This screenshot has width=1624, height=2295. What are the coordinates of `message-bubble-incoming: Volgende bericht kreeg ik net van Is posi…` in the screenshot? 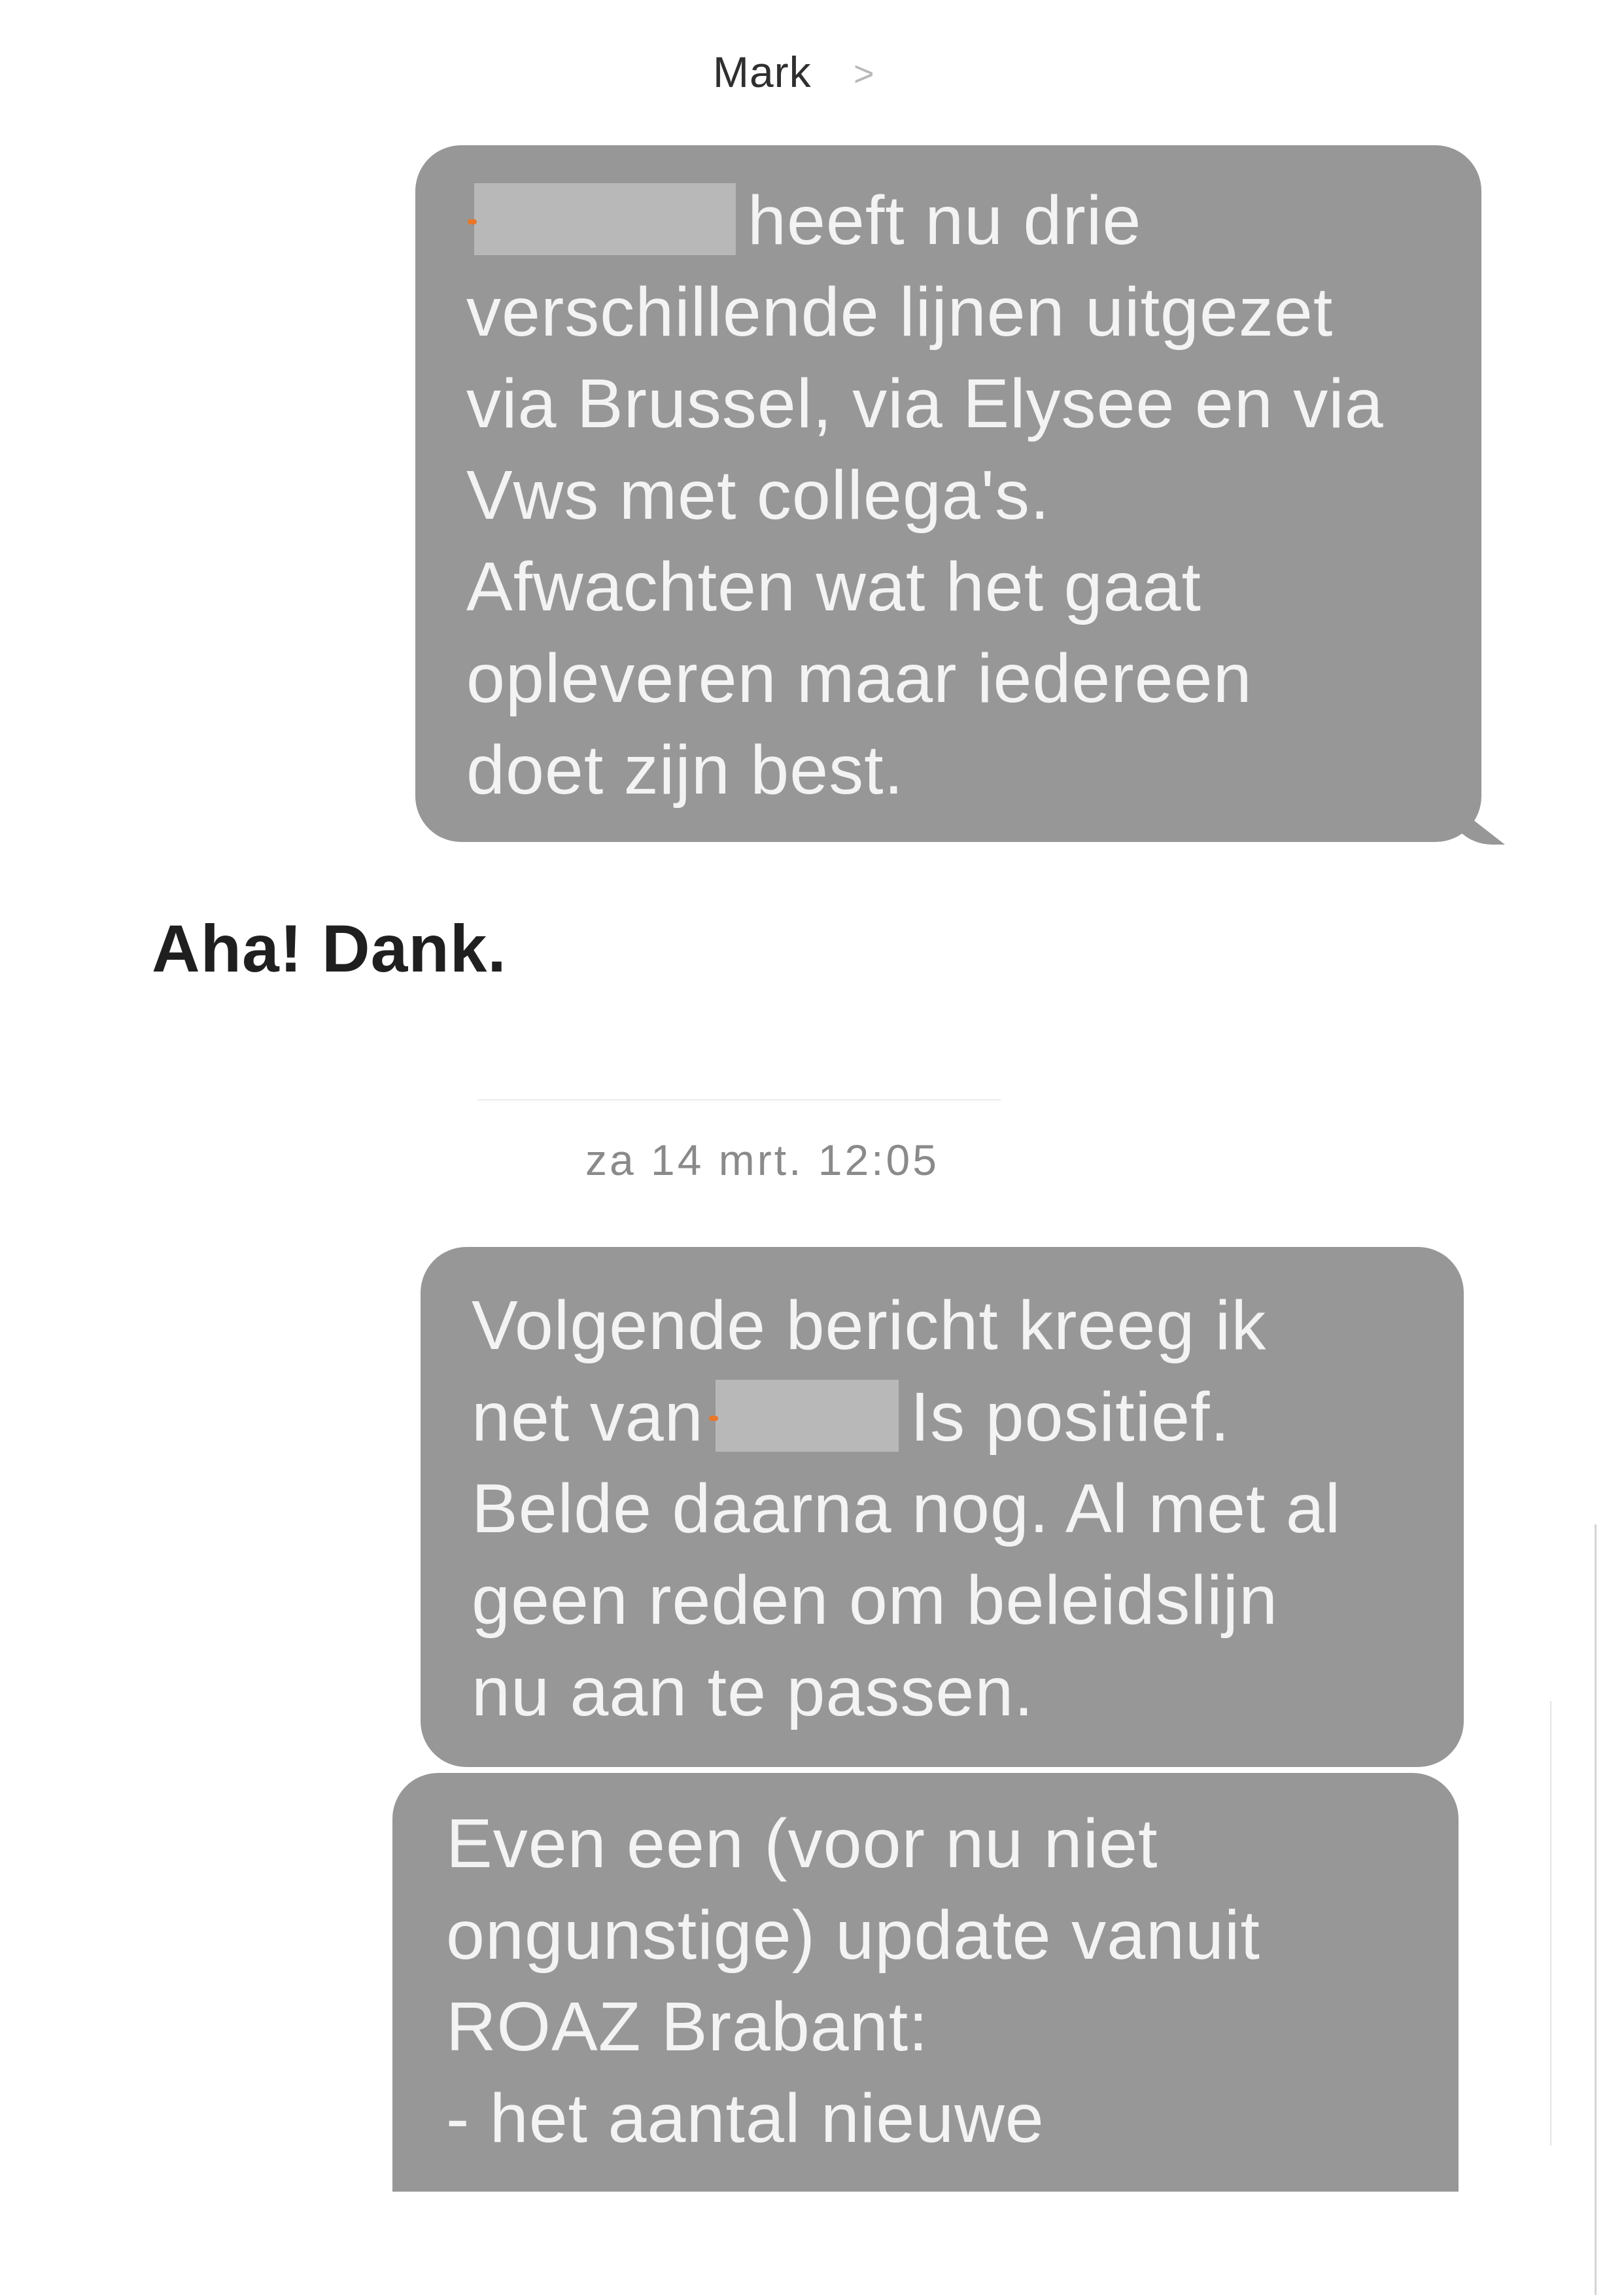 It's located at (943, 1507).